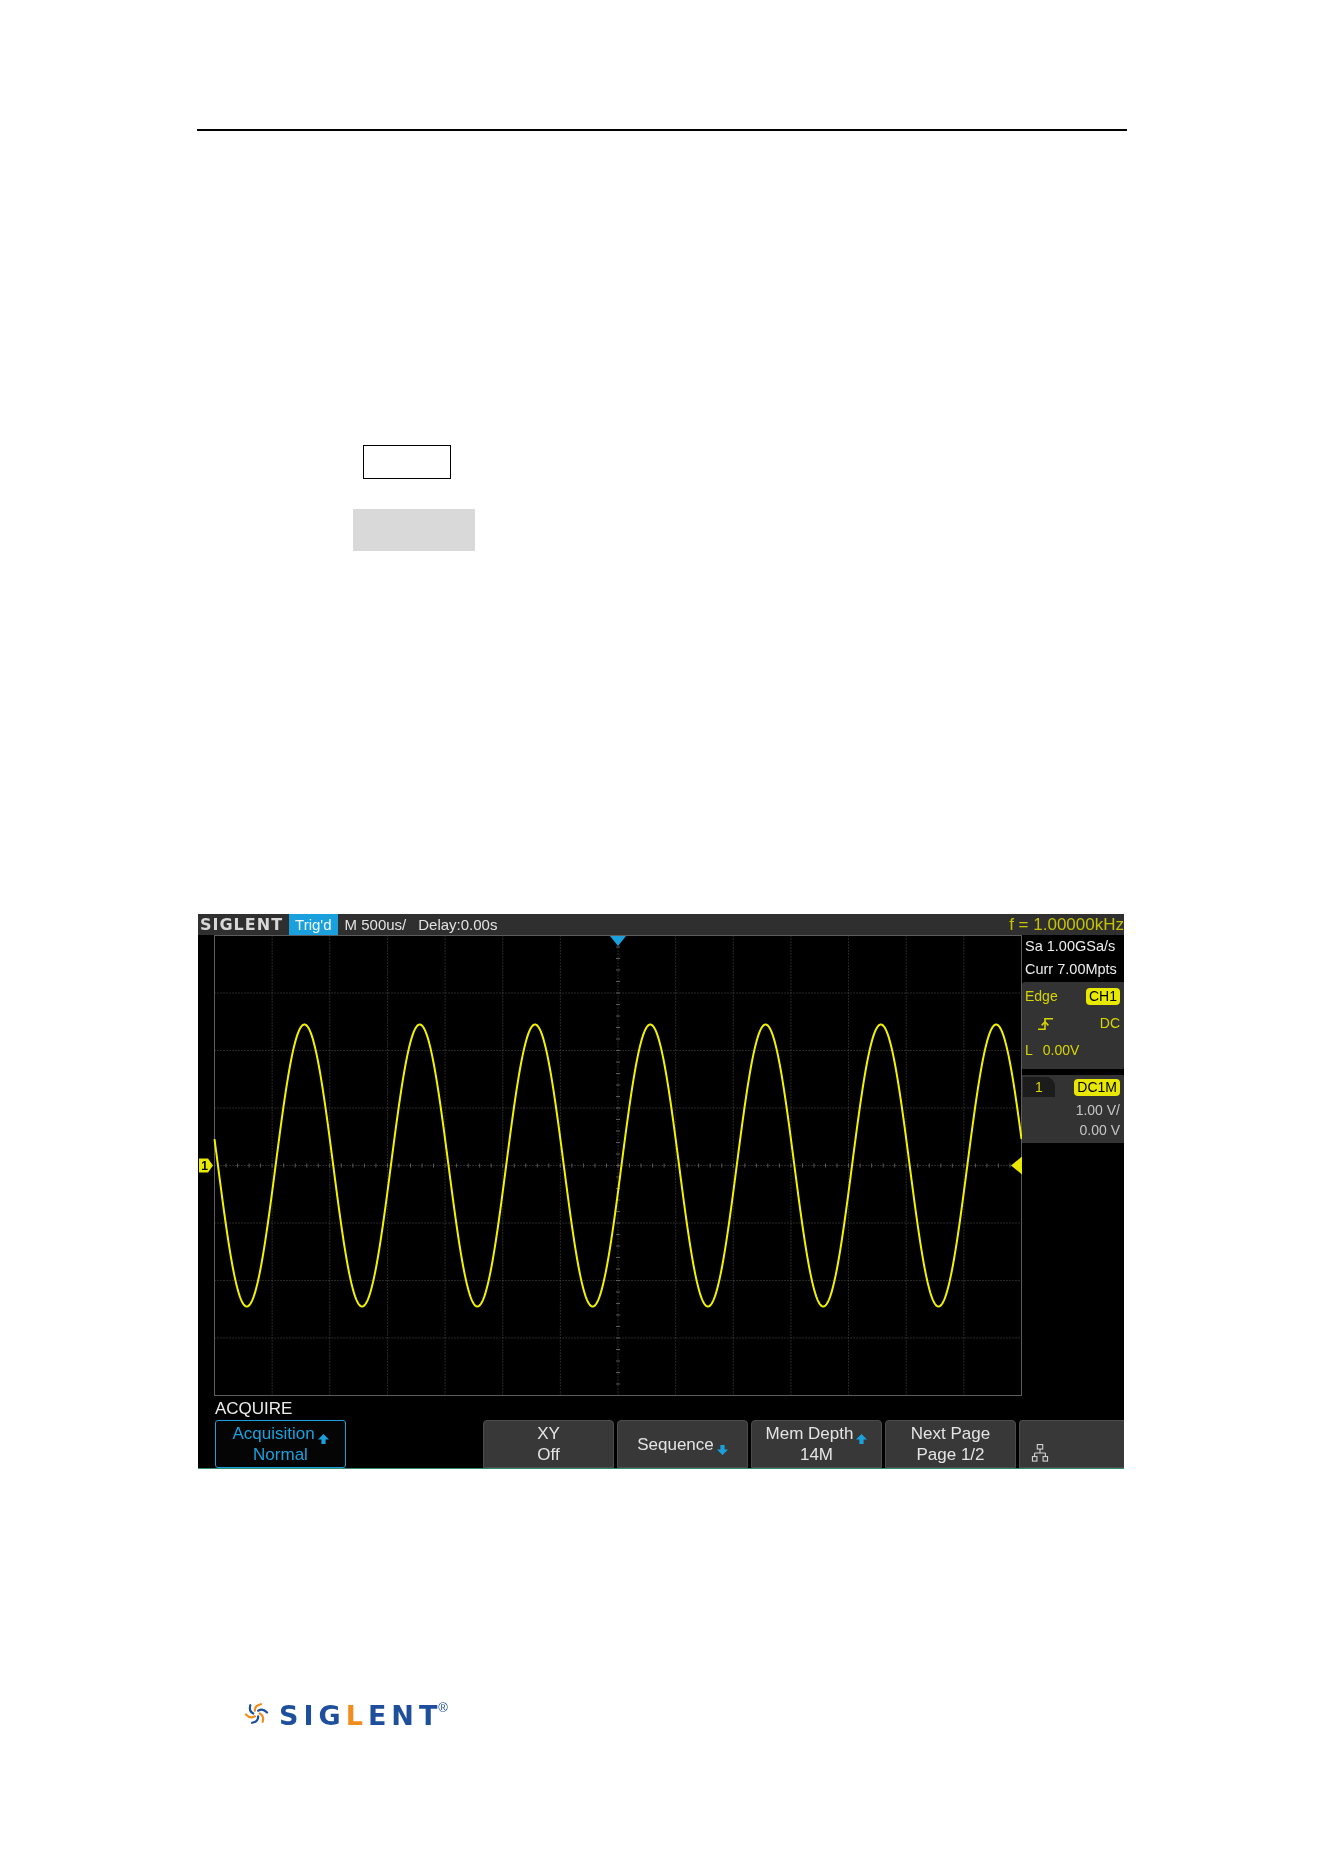  Describe the element at coordinates (1066, 924) in the screenshot. I see `frequency-reading: f = 1.00000kHz` at that location.